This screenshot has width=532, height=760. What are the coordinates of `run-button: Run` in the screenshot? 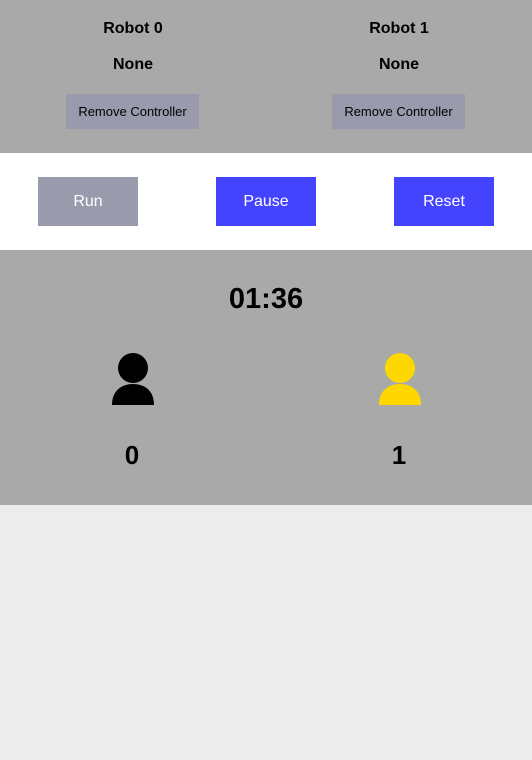 It's located at (88, 201).